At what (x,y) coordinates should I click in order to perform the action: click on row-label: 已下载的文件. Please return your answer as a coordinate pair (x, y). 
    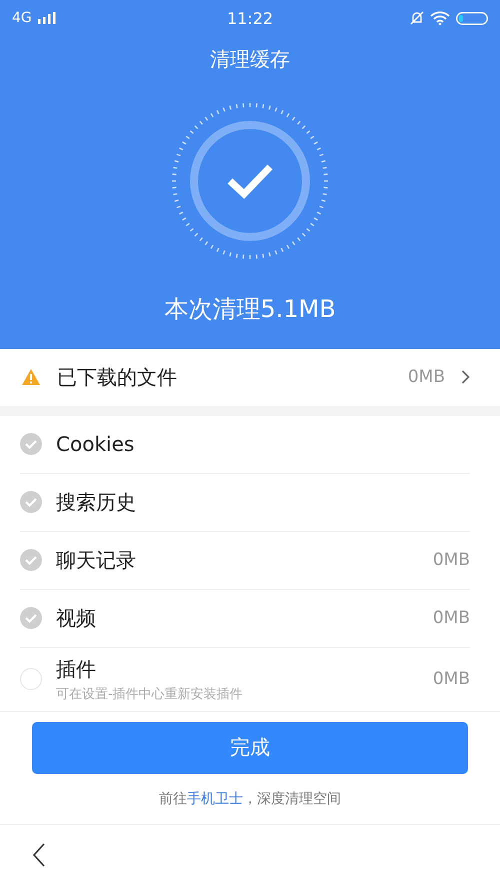
    Looking at the image, I should click on (117, 377).